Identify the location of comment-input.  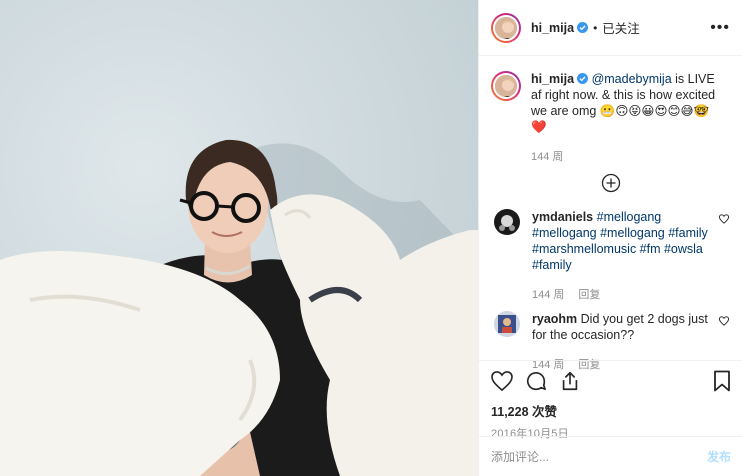
(599, 456).